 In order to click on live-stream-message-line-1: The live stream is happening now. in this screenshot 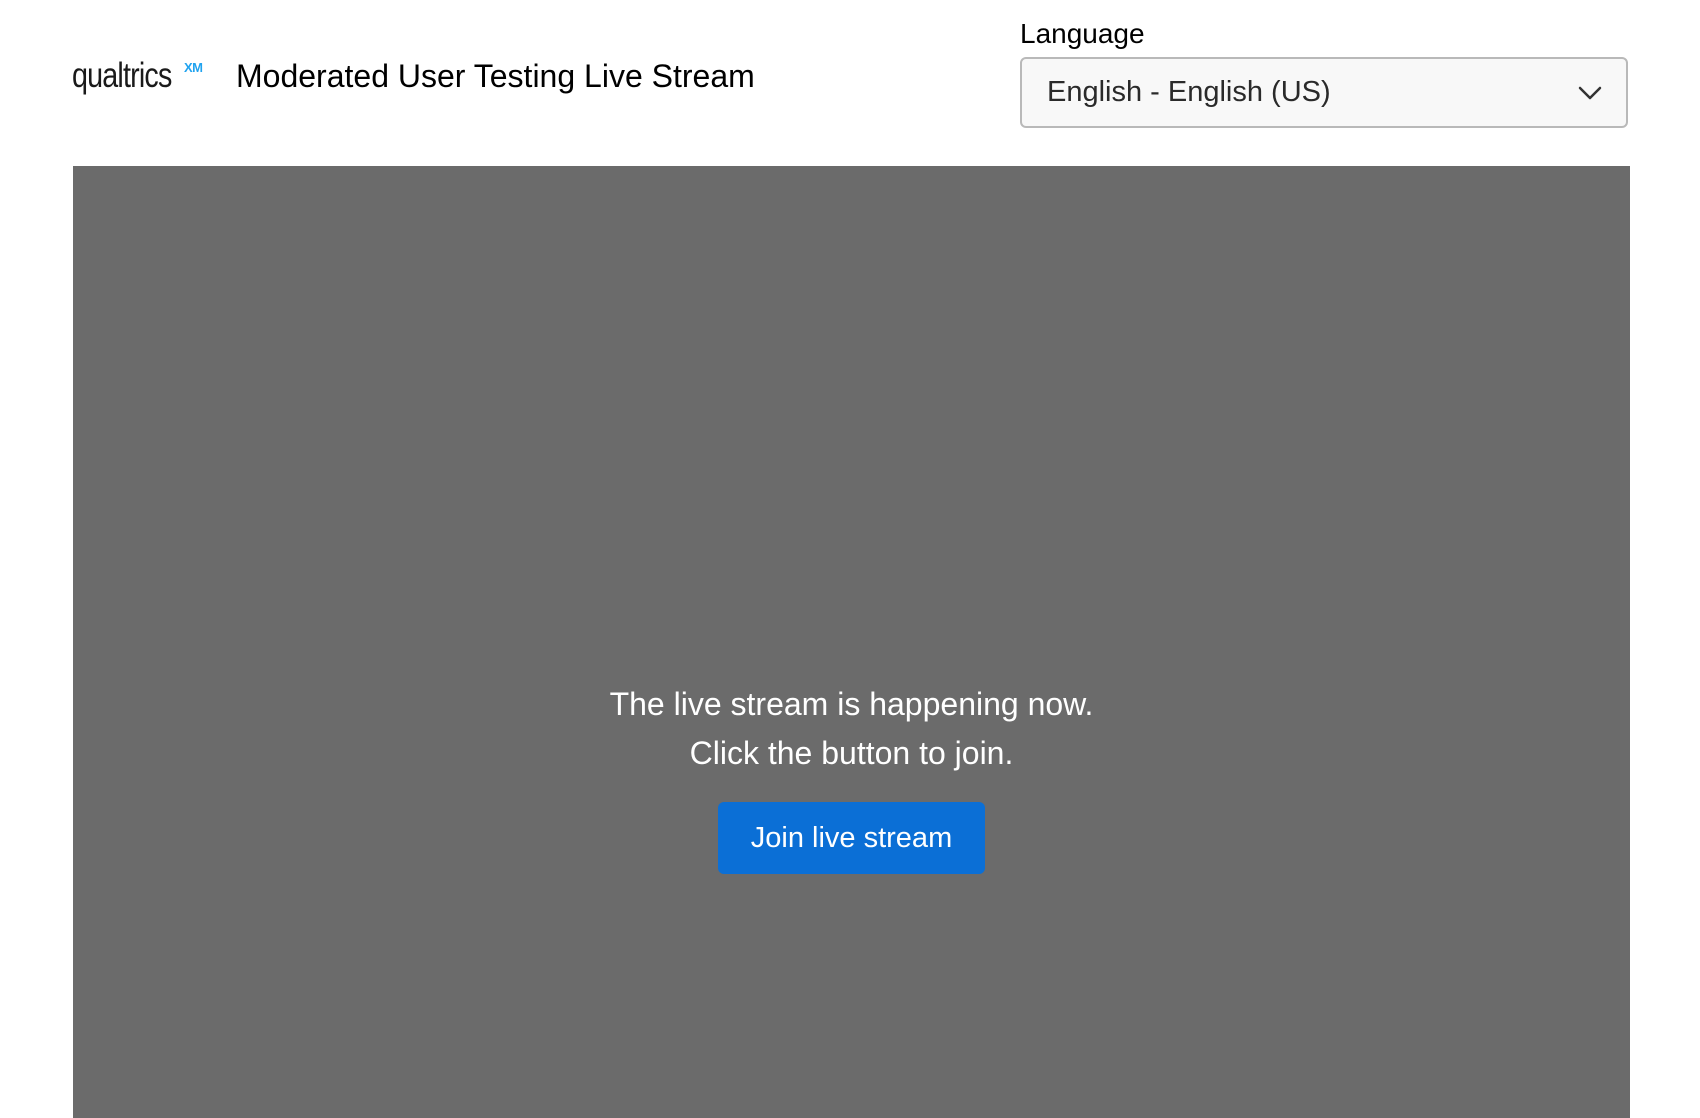, I will do `click(851, 704)`.